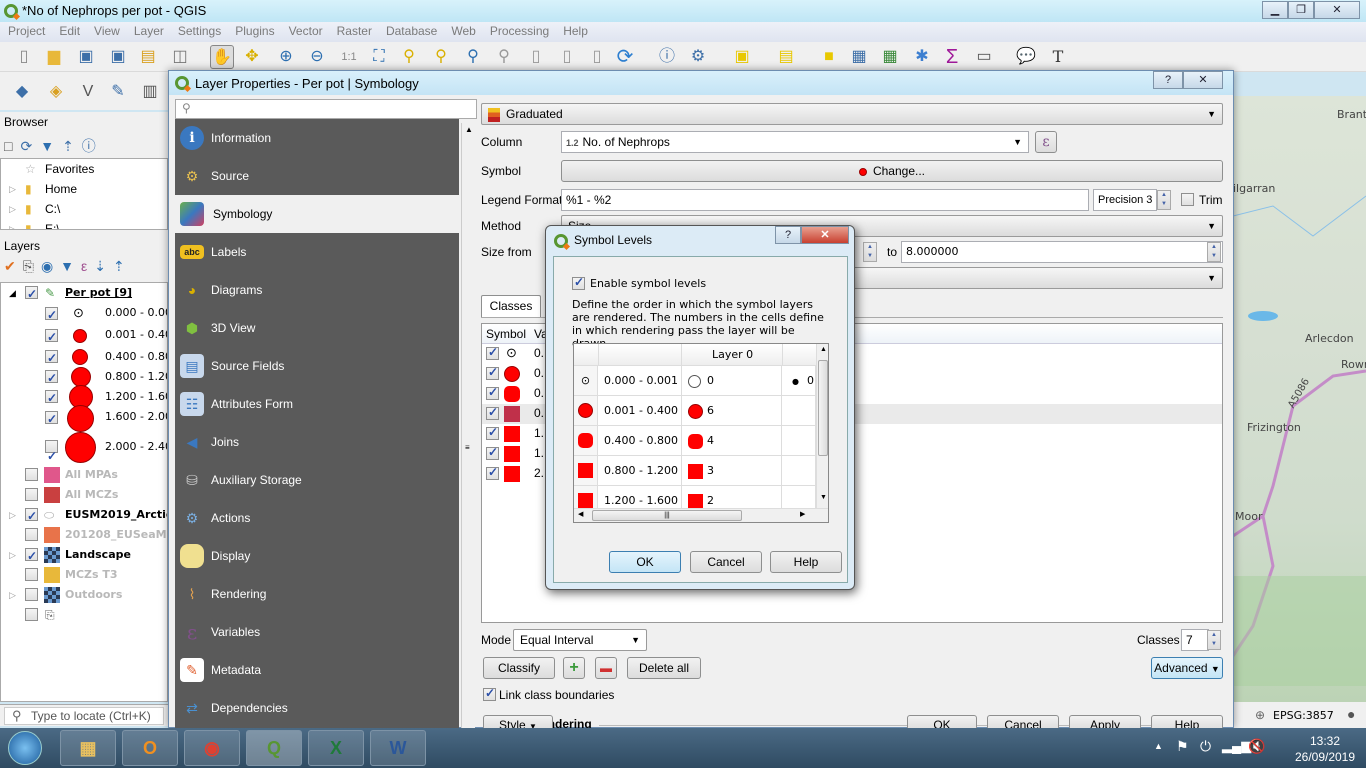 This screenshot has width=1366, height=768. I want to click on browser-item-home: ▷ ▮ Home, so click(84, 189).